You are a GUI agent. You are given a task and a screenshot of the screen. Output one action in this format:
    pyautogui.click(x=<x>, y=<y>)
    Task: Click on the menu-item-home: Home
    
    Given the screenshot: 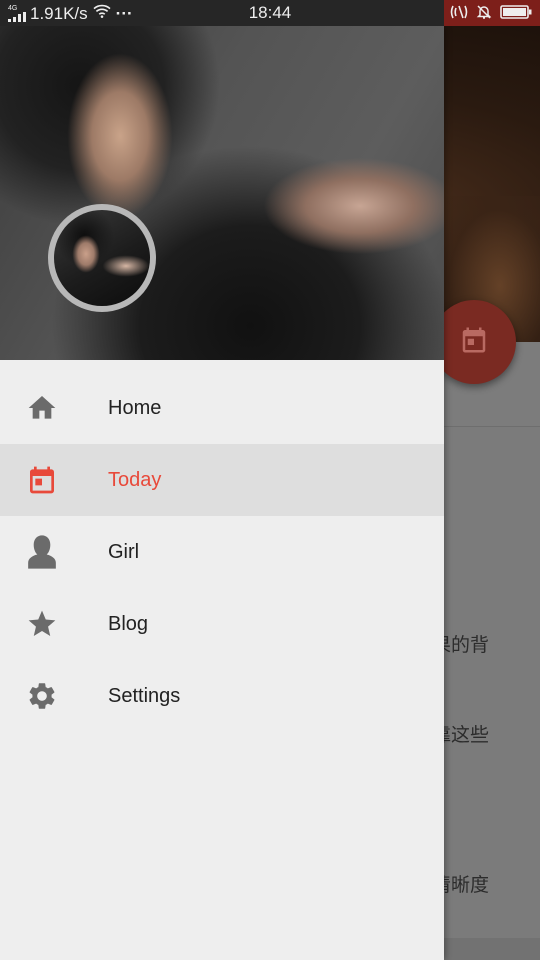 What is the action you would take?
    pyautogui.click(x=222, y=408)
    